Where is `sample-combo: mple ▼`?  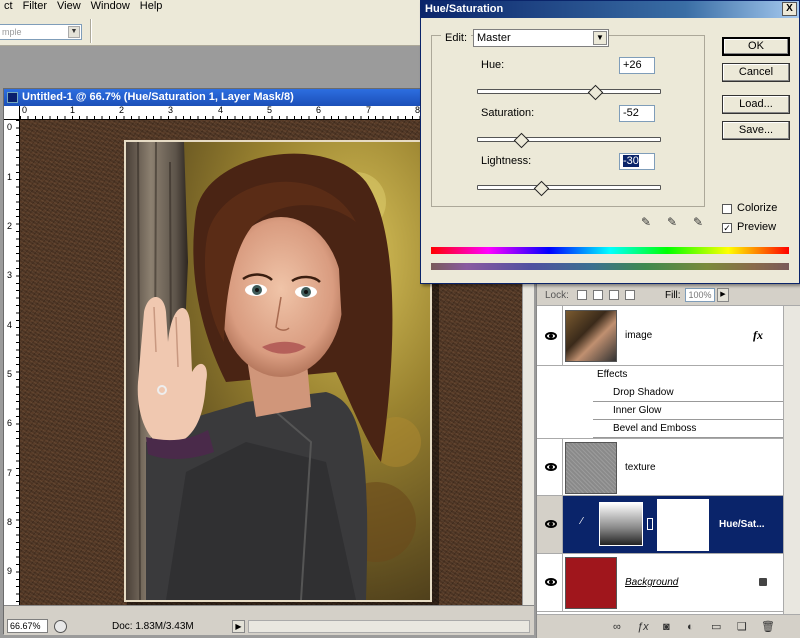
sample-combo: mple ▼ is located at coordinates (41, 32).